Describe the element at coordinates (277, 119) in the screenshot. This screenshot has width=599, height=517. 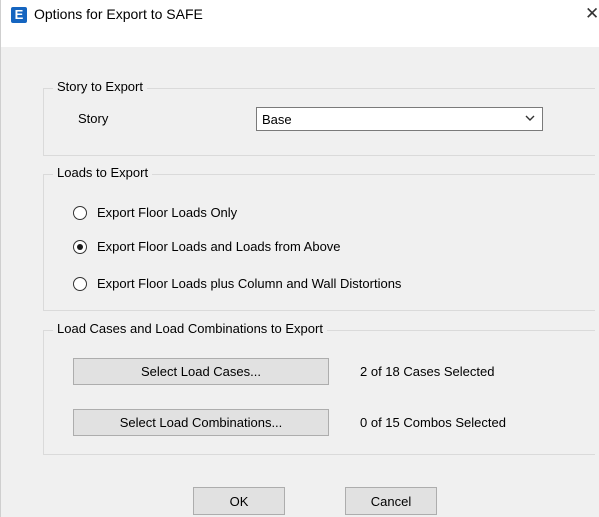
I see `story-dropdown-value: Base` at that location.